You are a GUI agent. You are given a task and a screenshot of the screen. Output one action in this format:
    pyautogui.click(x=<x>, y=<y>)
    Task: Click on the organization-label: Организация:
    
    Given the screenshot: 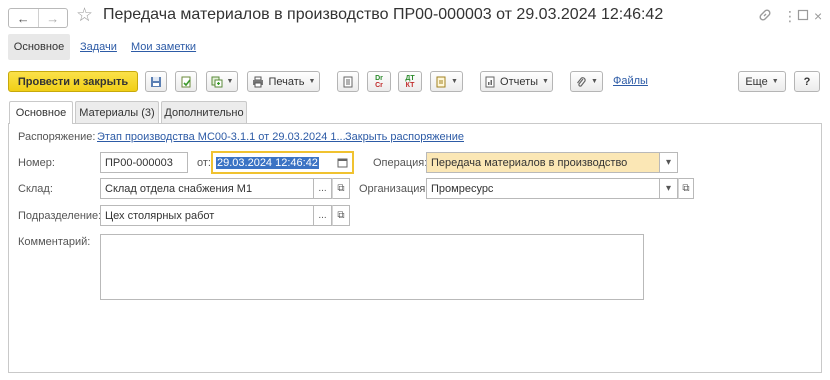 What is the action you would take?
    pyautogui.click(x=394, y=189)
    